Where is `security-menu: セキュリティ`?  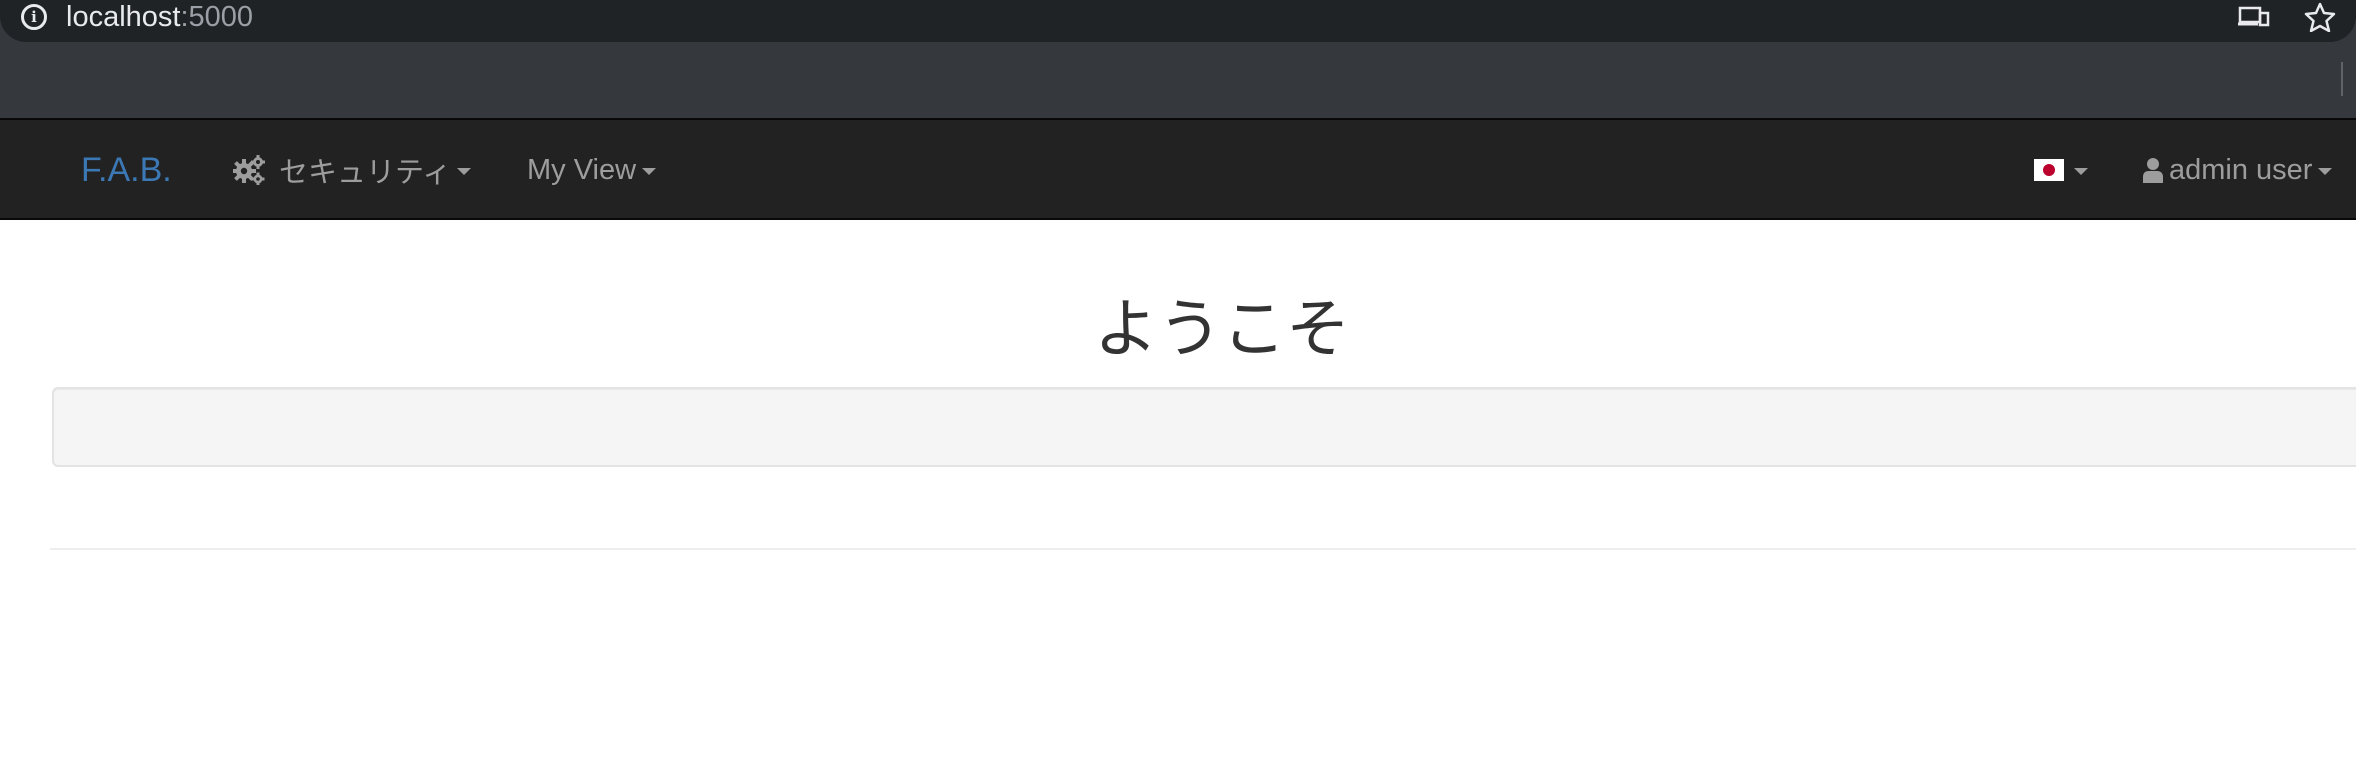 security-menu: セキュリティ is located at coordinates (352, 170).